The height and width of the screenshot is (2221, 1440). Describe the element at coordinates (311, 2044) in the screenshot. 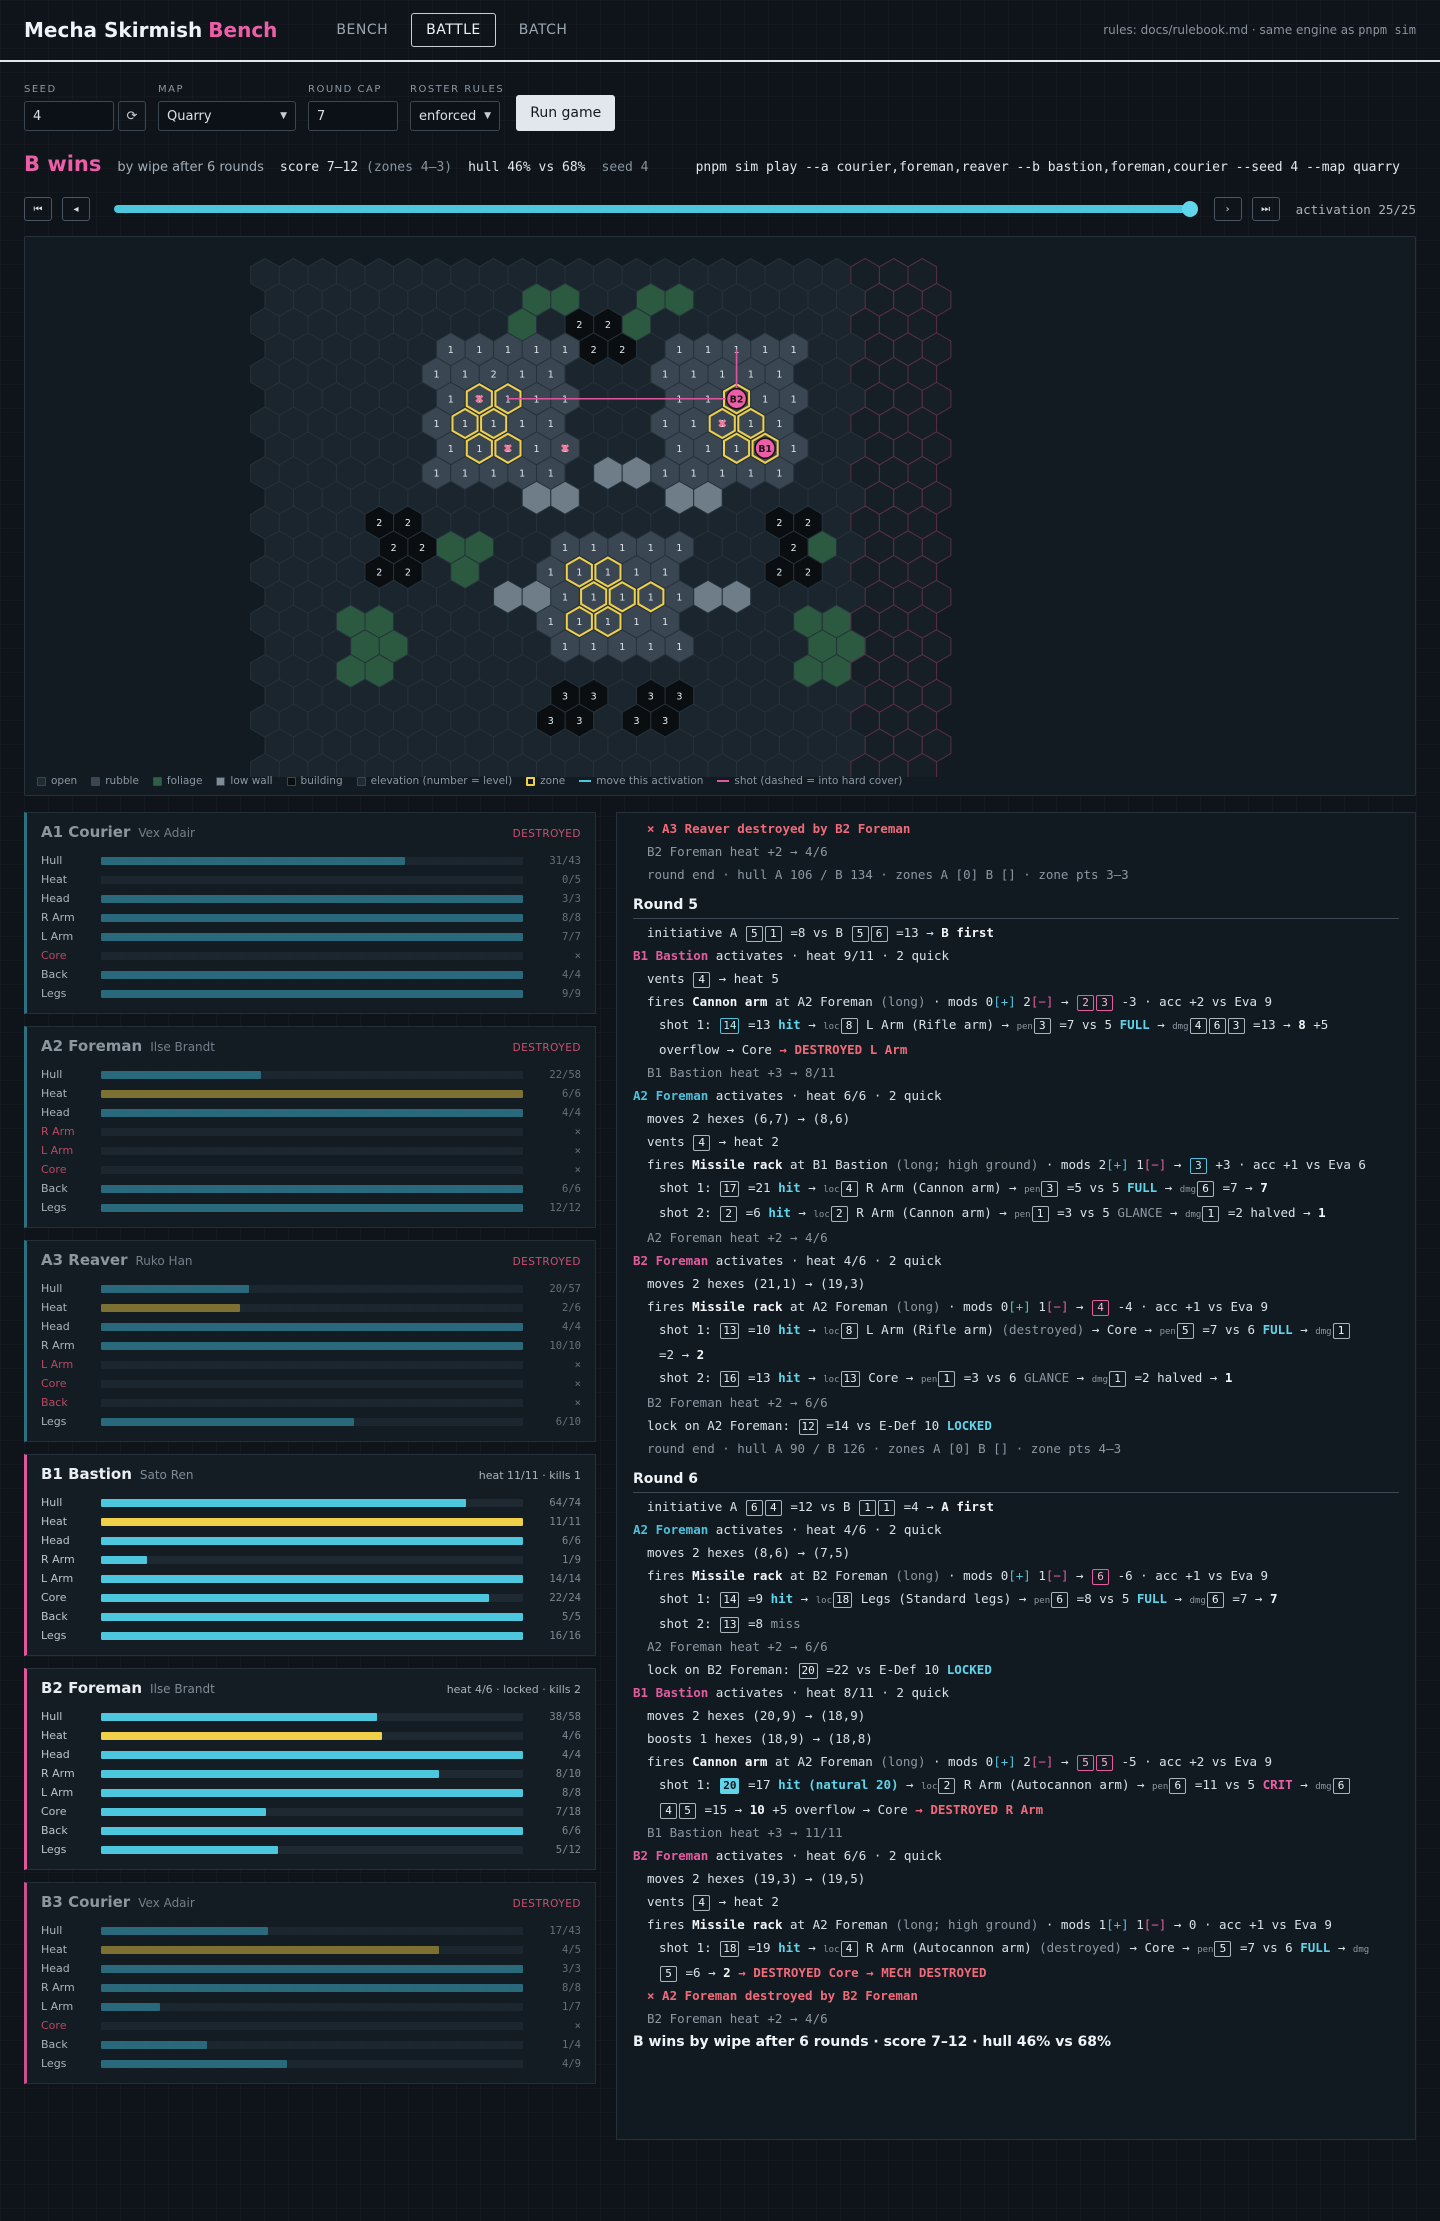

I see `stat-row: Back 1/4` at that location.